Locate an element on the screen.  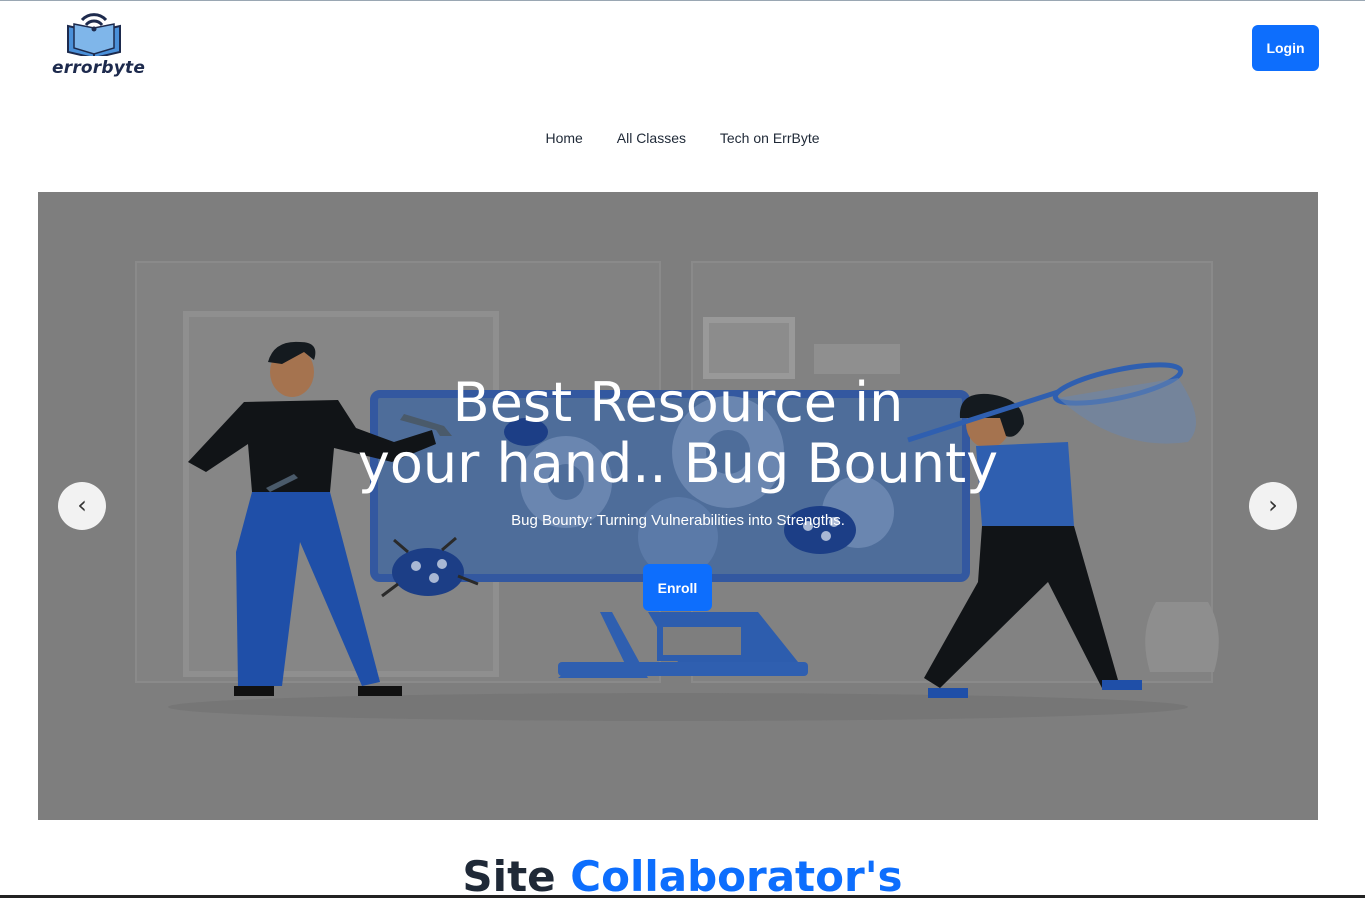
section-title-part2: Collaborator's is located at coordinates (736, 875).